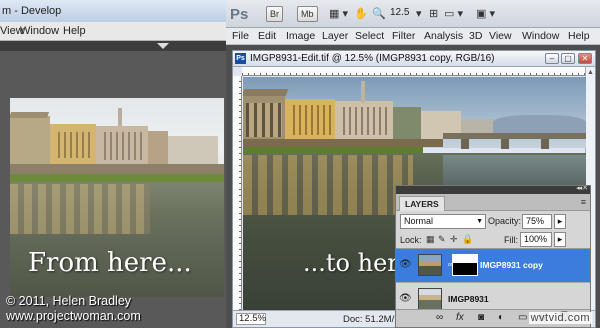 This screenshot has width=600, height=328. What do you see at coordinates (74, 31) in the screenshot?
I see `lr-menu-help: Help` at bounding box center [74, 31].